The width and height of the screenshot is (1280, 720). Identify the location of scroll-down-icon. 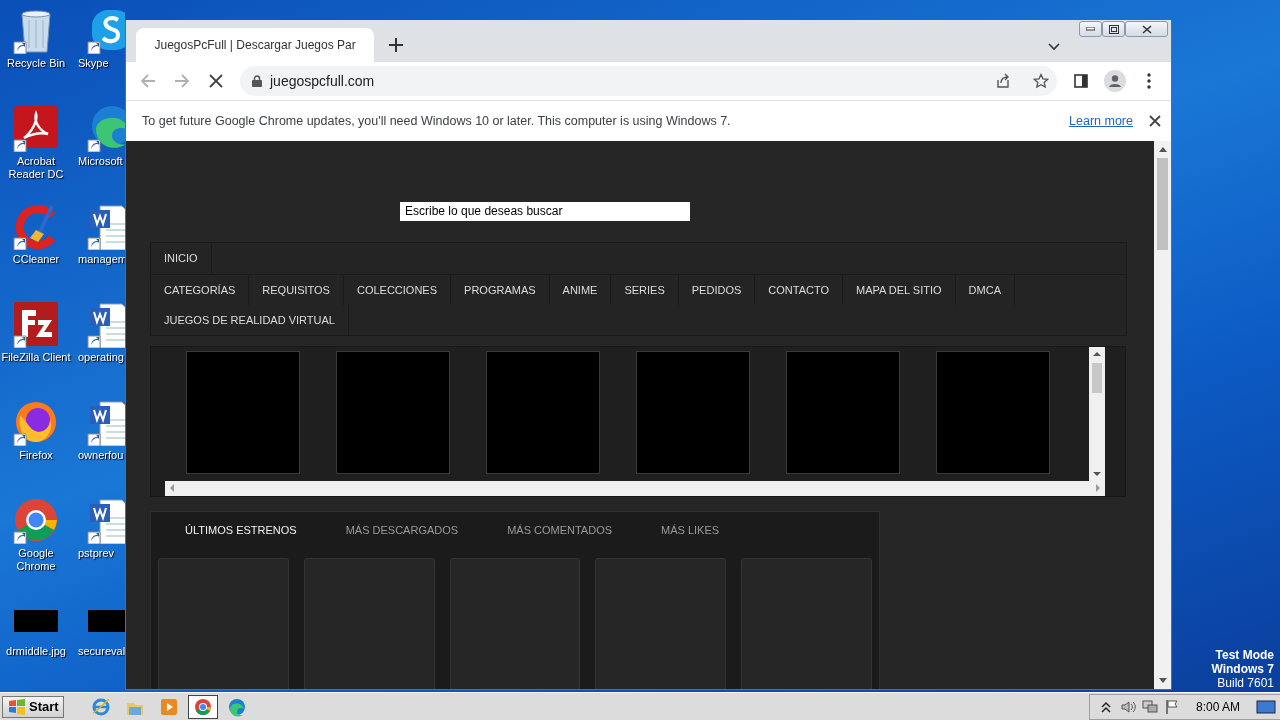
(1162, 680).